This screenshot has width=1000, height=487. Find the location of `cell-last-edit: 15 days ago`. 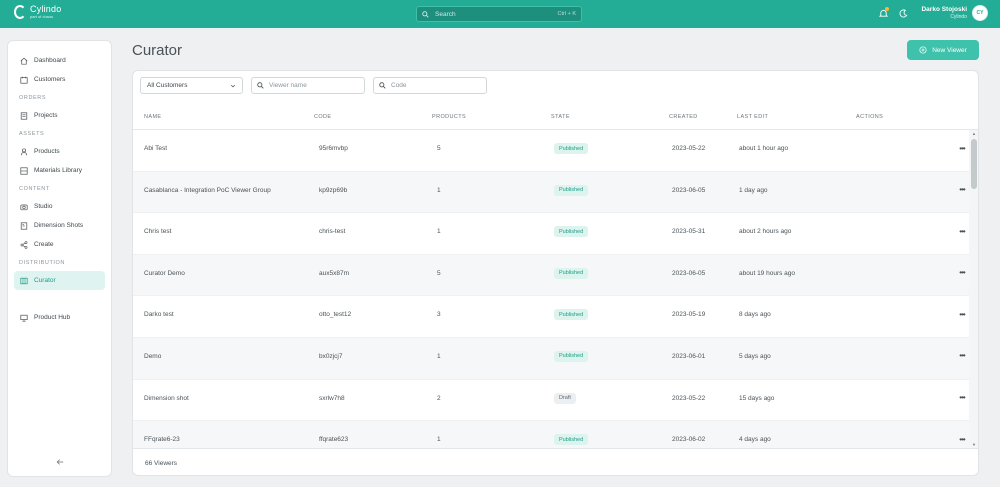

cell-last-edit: 15 days ago is located at coordinates (757, 398).